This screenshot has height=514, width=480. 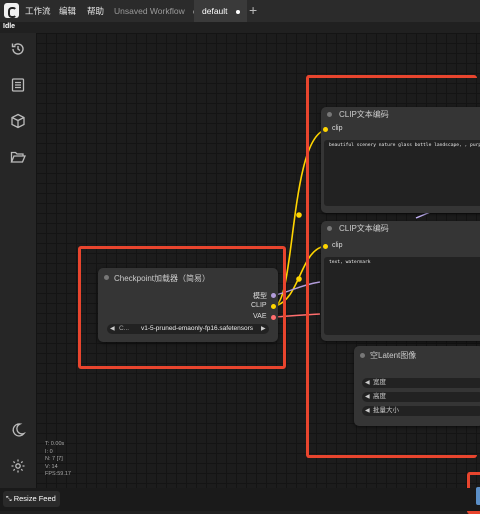 I want to click on stat-index: I: 0, so click(x=49, y=451).